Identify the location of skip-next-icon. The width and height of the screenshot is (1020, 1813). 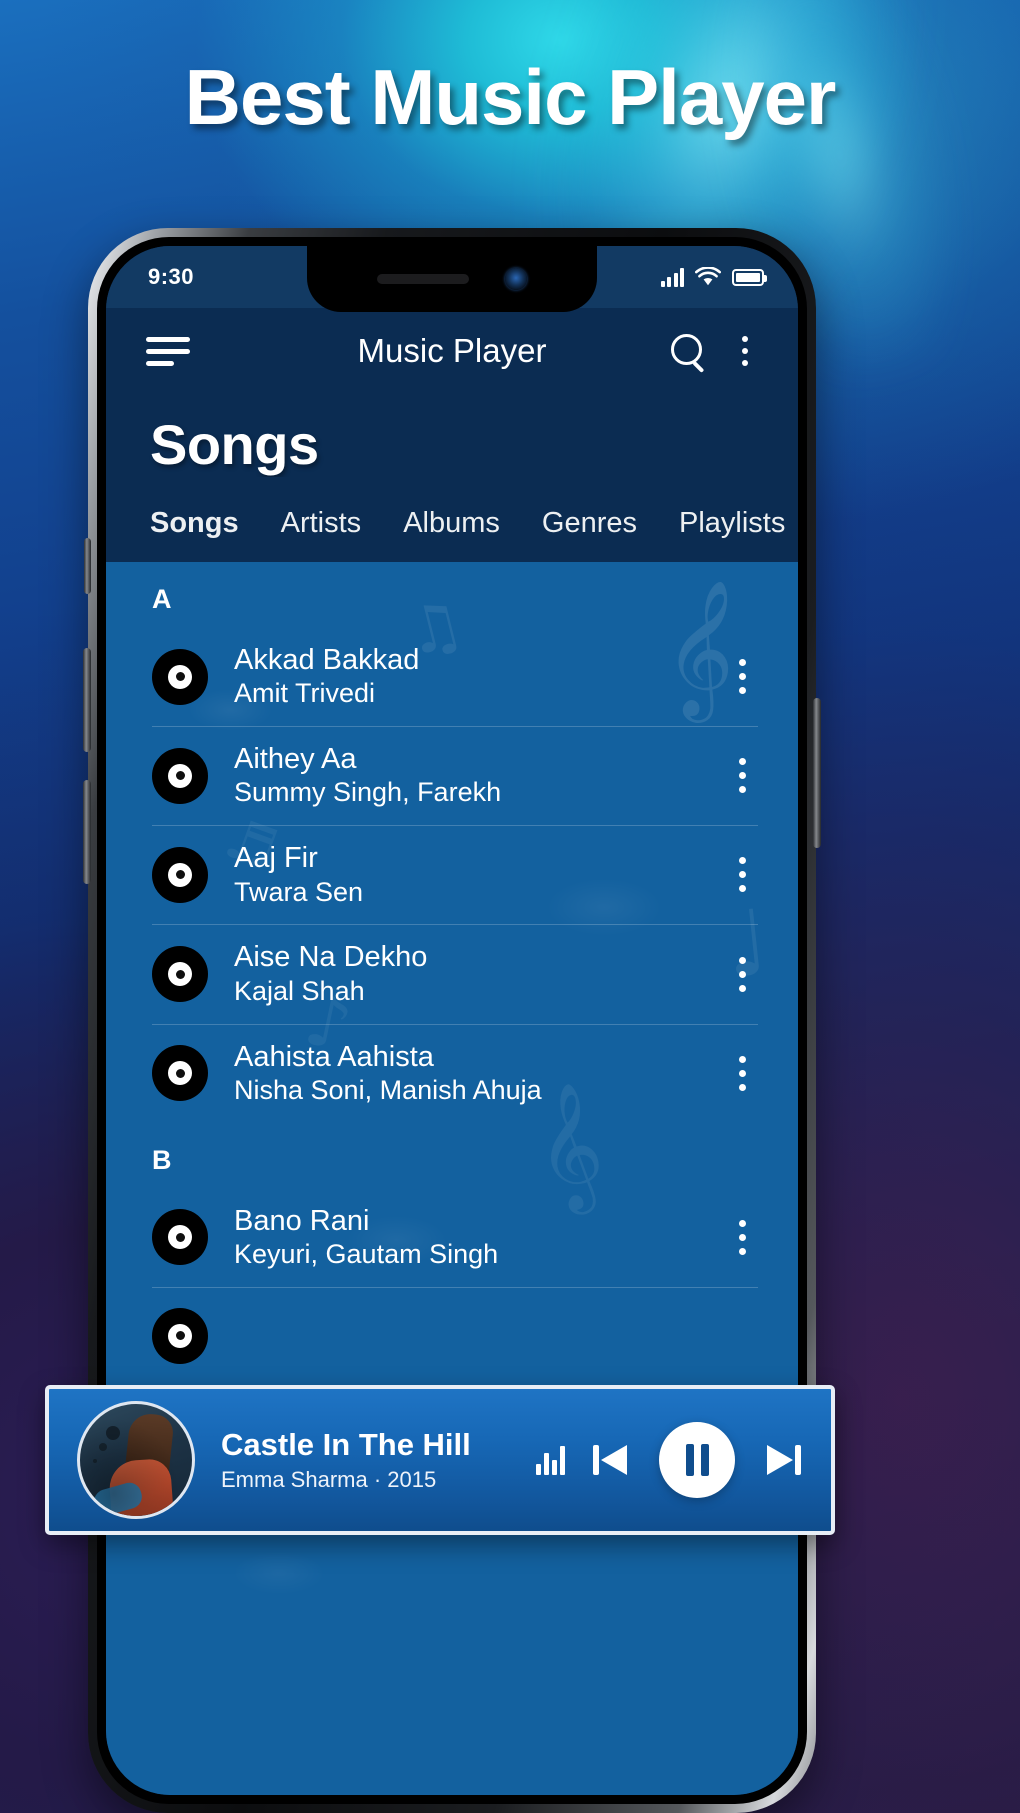
(781, 1460).